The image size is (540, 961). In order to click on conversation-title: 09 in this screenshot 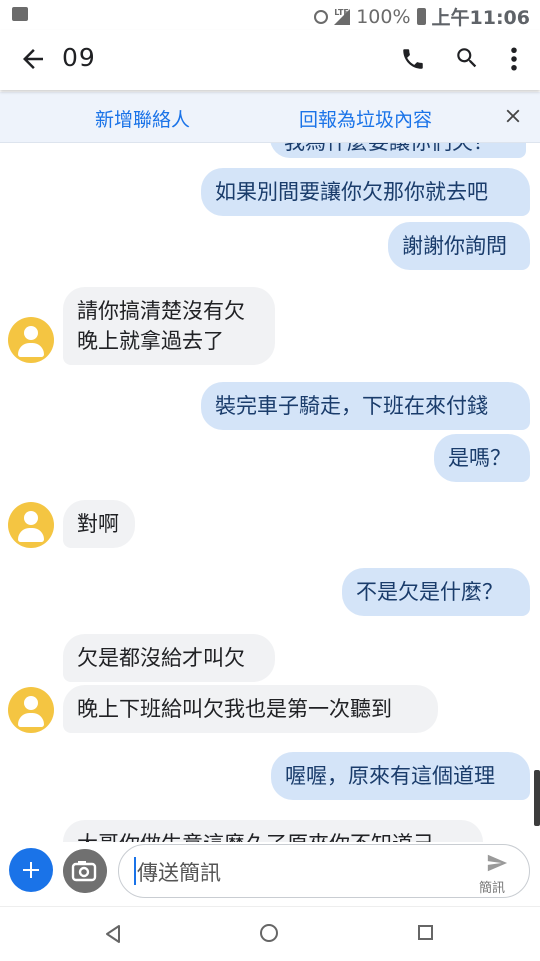, I will do `click(79, 57)`.